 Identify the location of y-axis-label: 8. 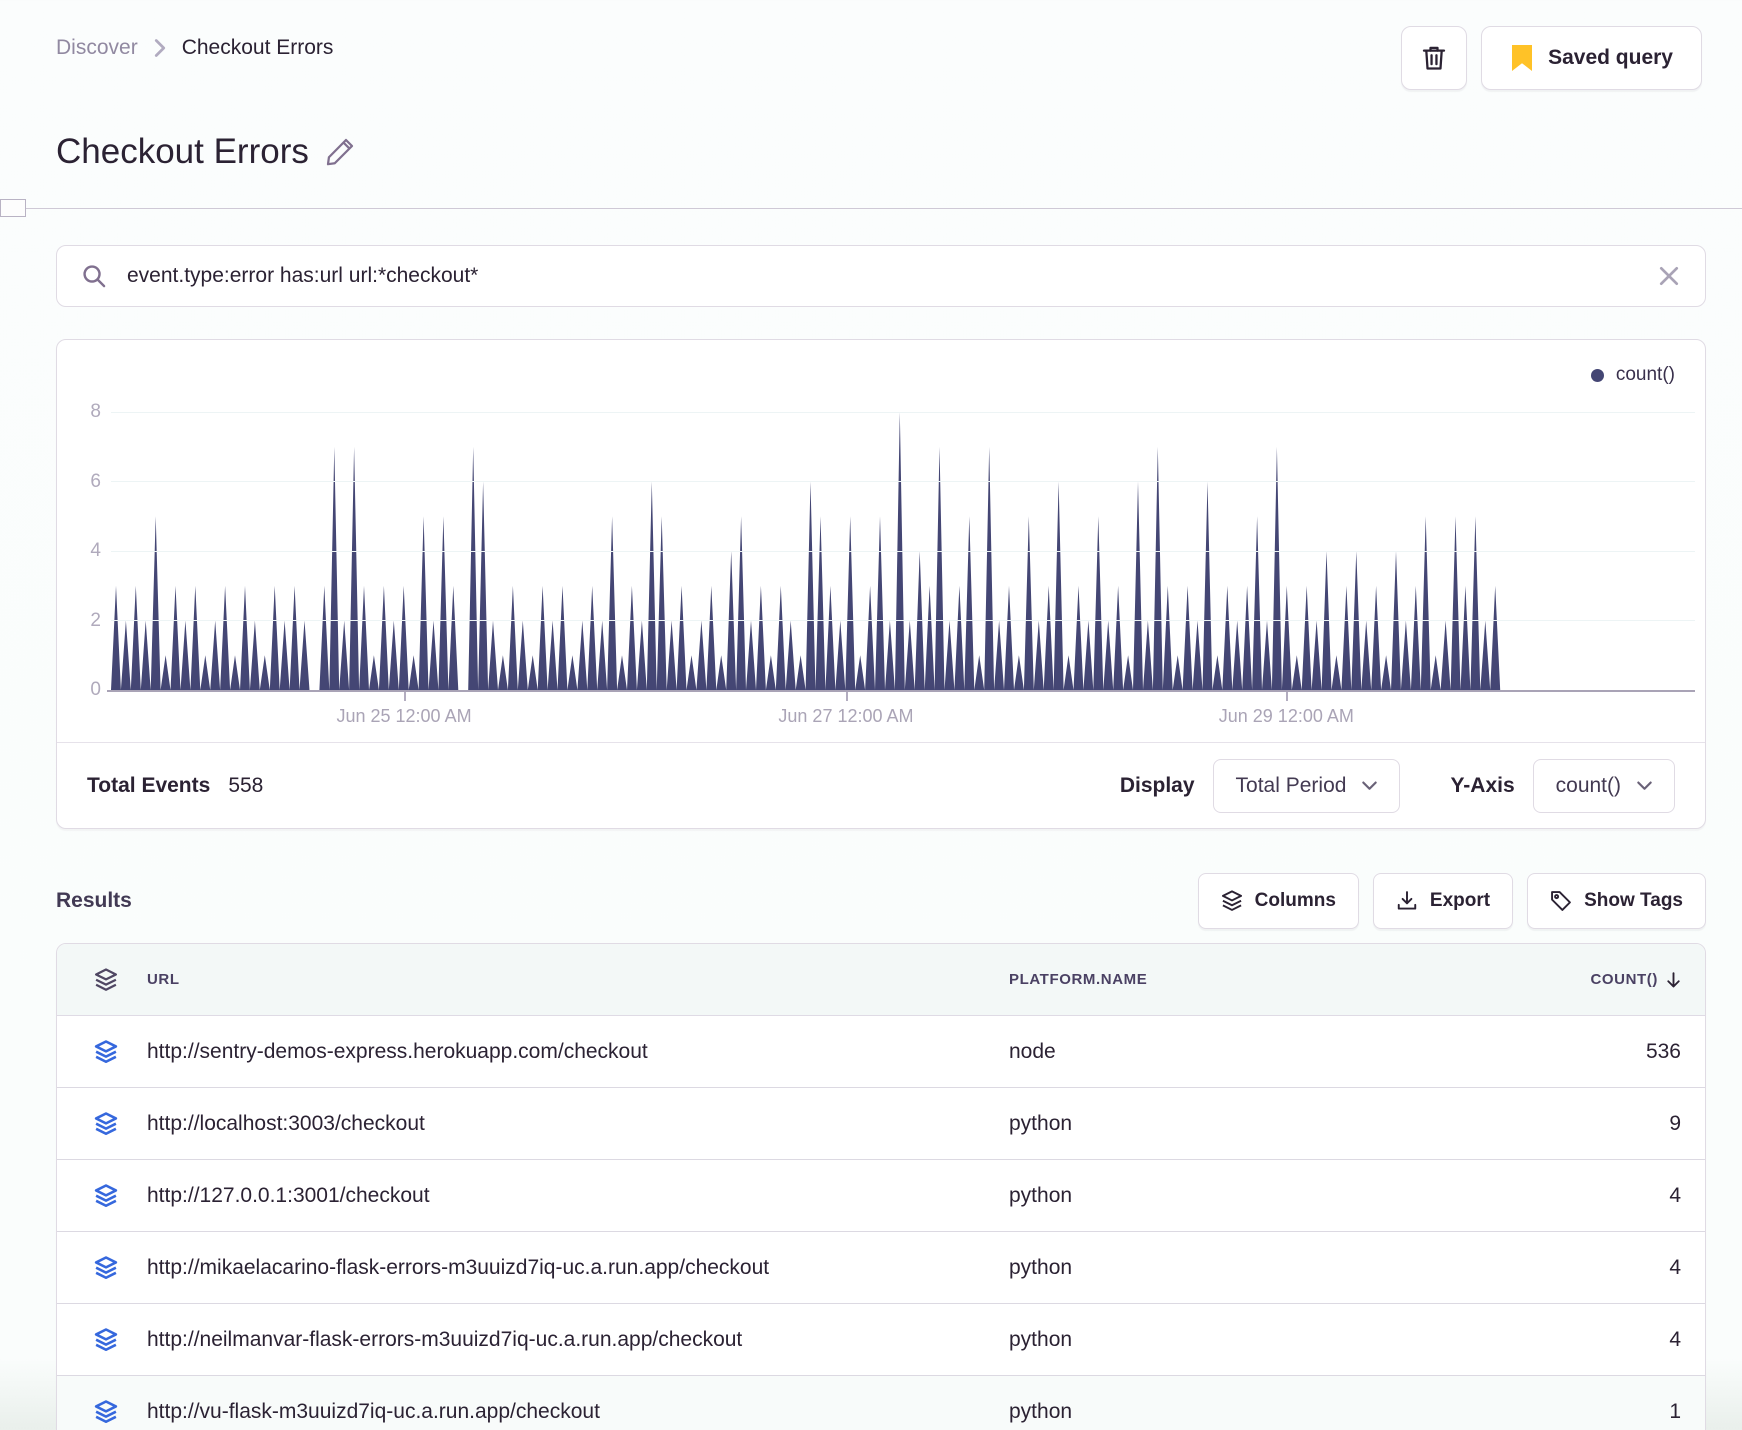
(95, 411).